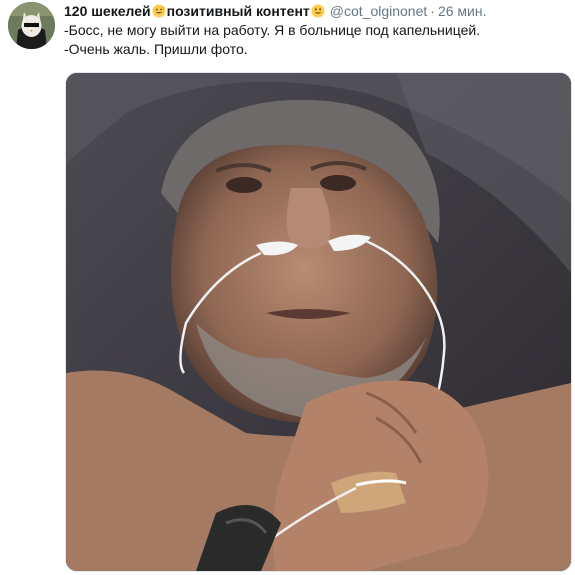  I want to click on smiling-face-emoji-icon, so click(318, 11).